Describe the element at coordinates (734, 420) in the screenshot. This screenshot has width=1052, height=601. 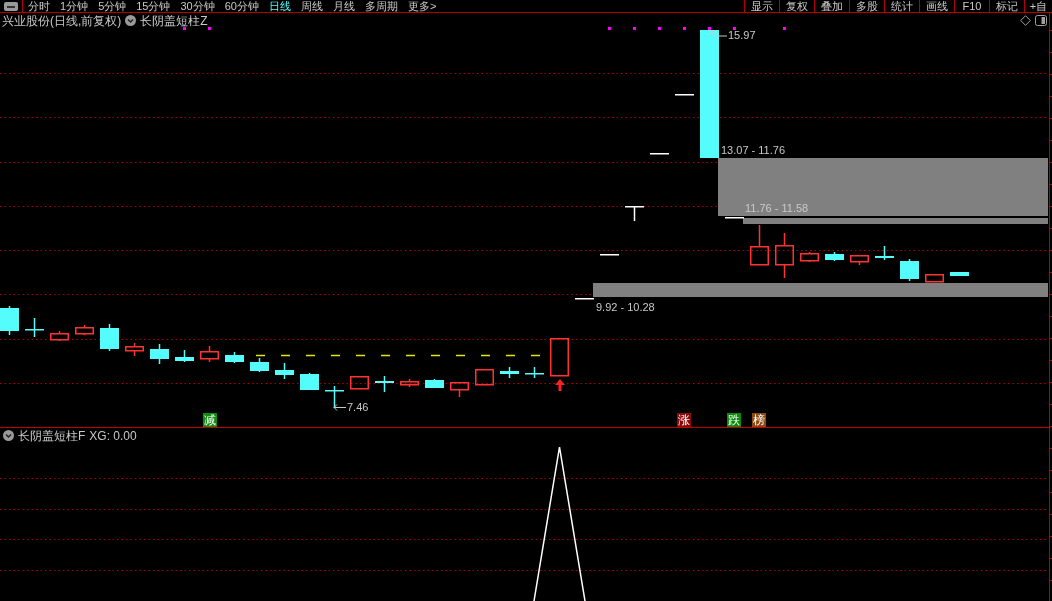
I see `signal-badge: 跌` at that location.